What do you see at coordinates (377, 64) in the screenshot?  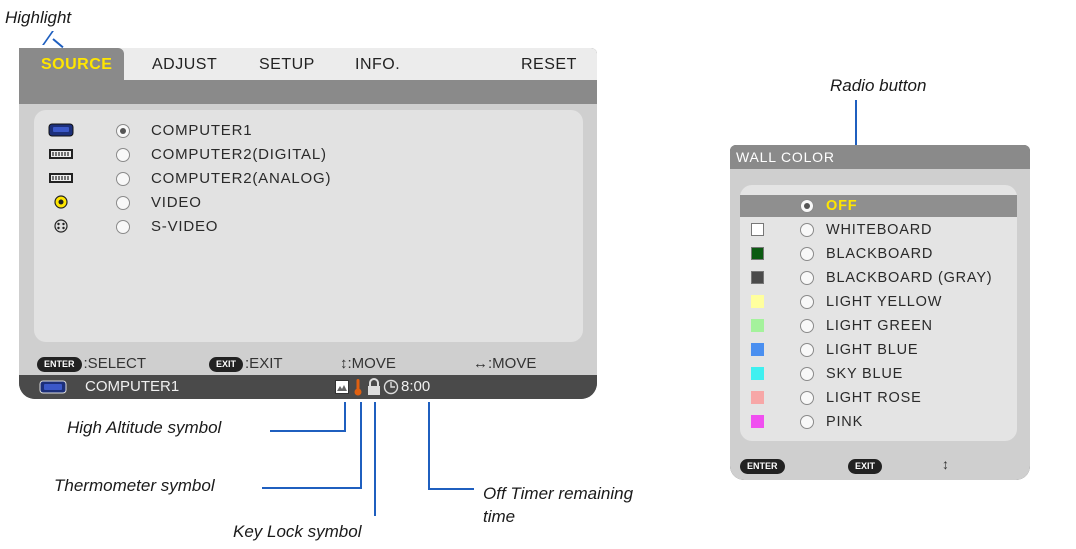 I see `tab-info: INFO.` at bounding box center [377, 64].